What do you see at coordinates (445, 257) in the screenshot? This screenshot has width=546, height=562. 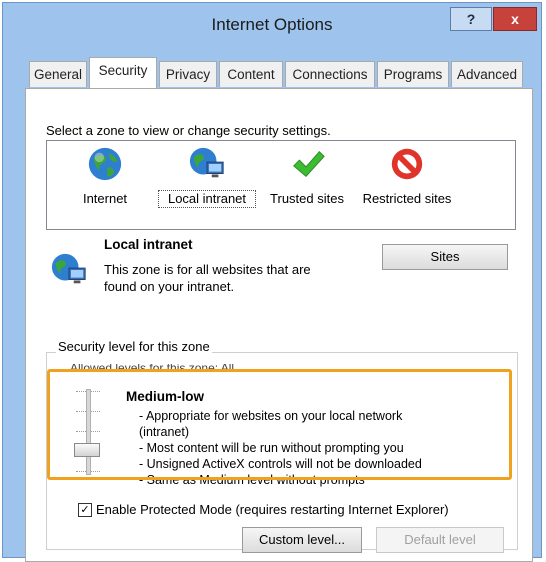 I see `sites-button: Sites` at bounding box center [445, 257].